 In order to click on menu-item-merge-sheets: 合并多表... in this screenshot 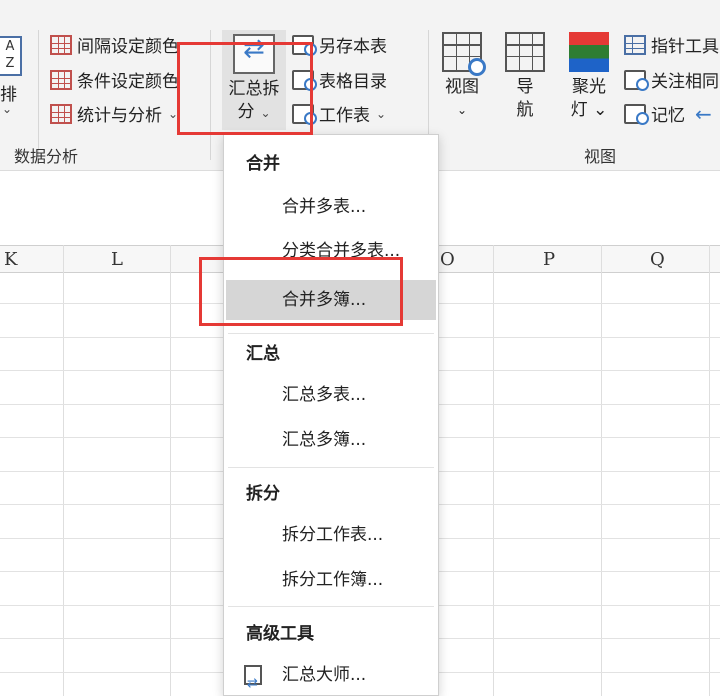, I will do `click(331, 207)`.